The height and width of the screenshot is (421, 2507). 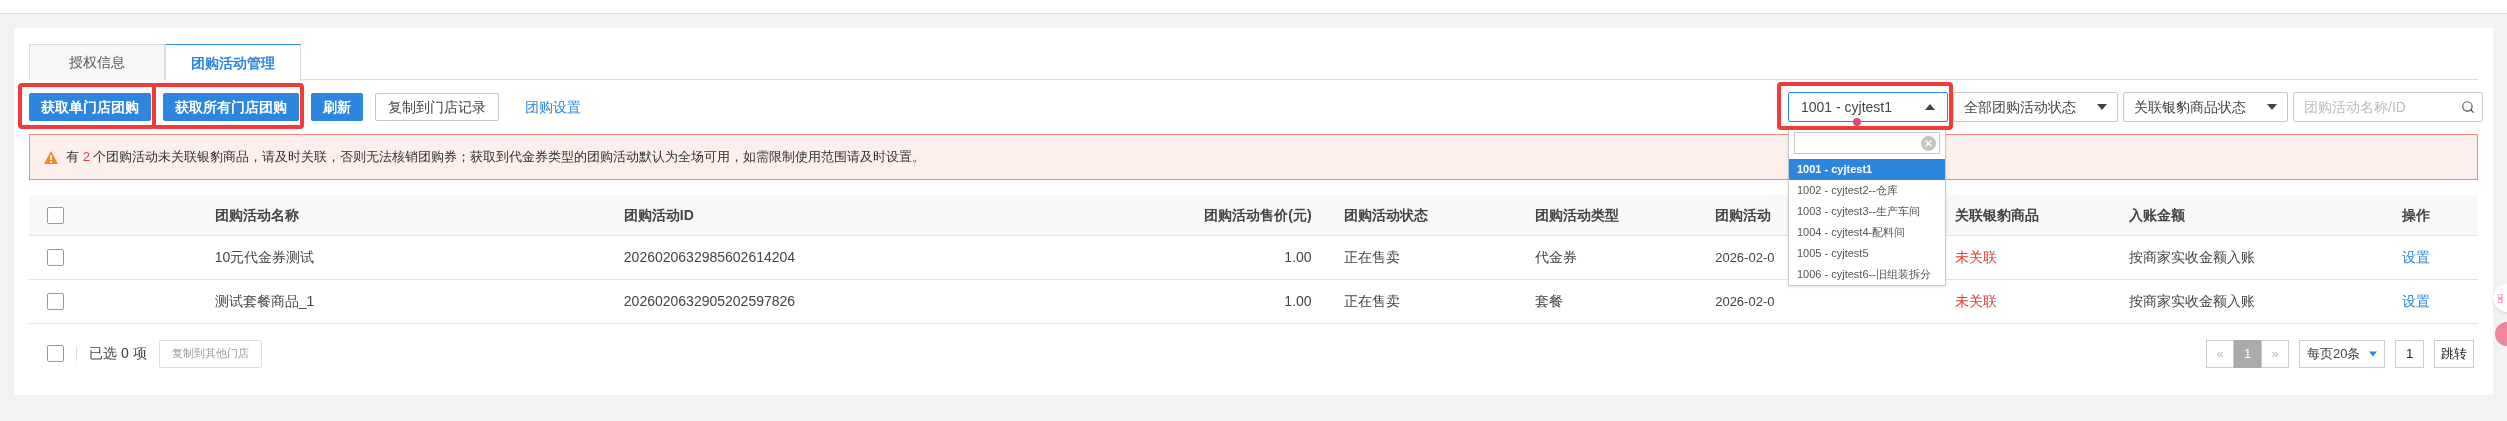 I want to click on page-input: 1, so click(x=2409, y=353).